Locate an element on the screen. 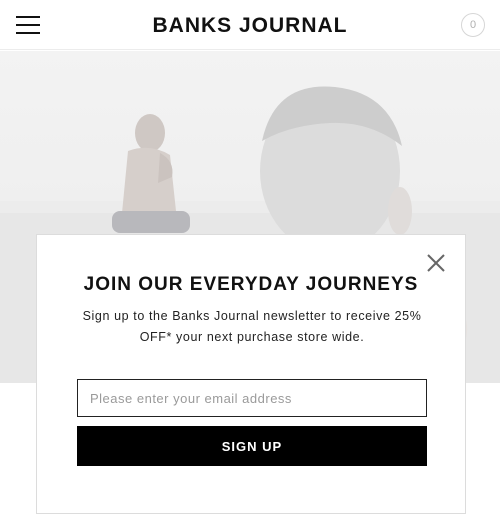  site-header: BANKS JOURNAL 0 is located at coordinates (250, 25).